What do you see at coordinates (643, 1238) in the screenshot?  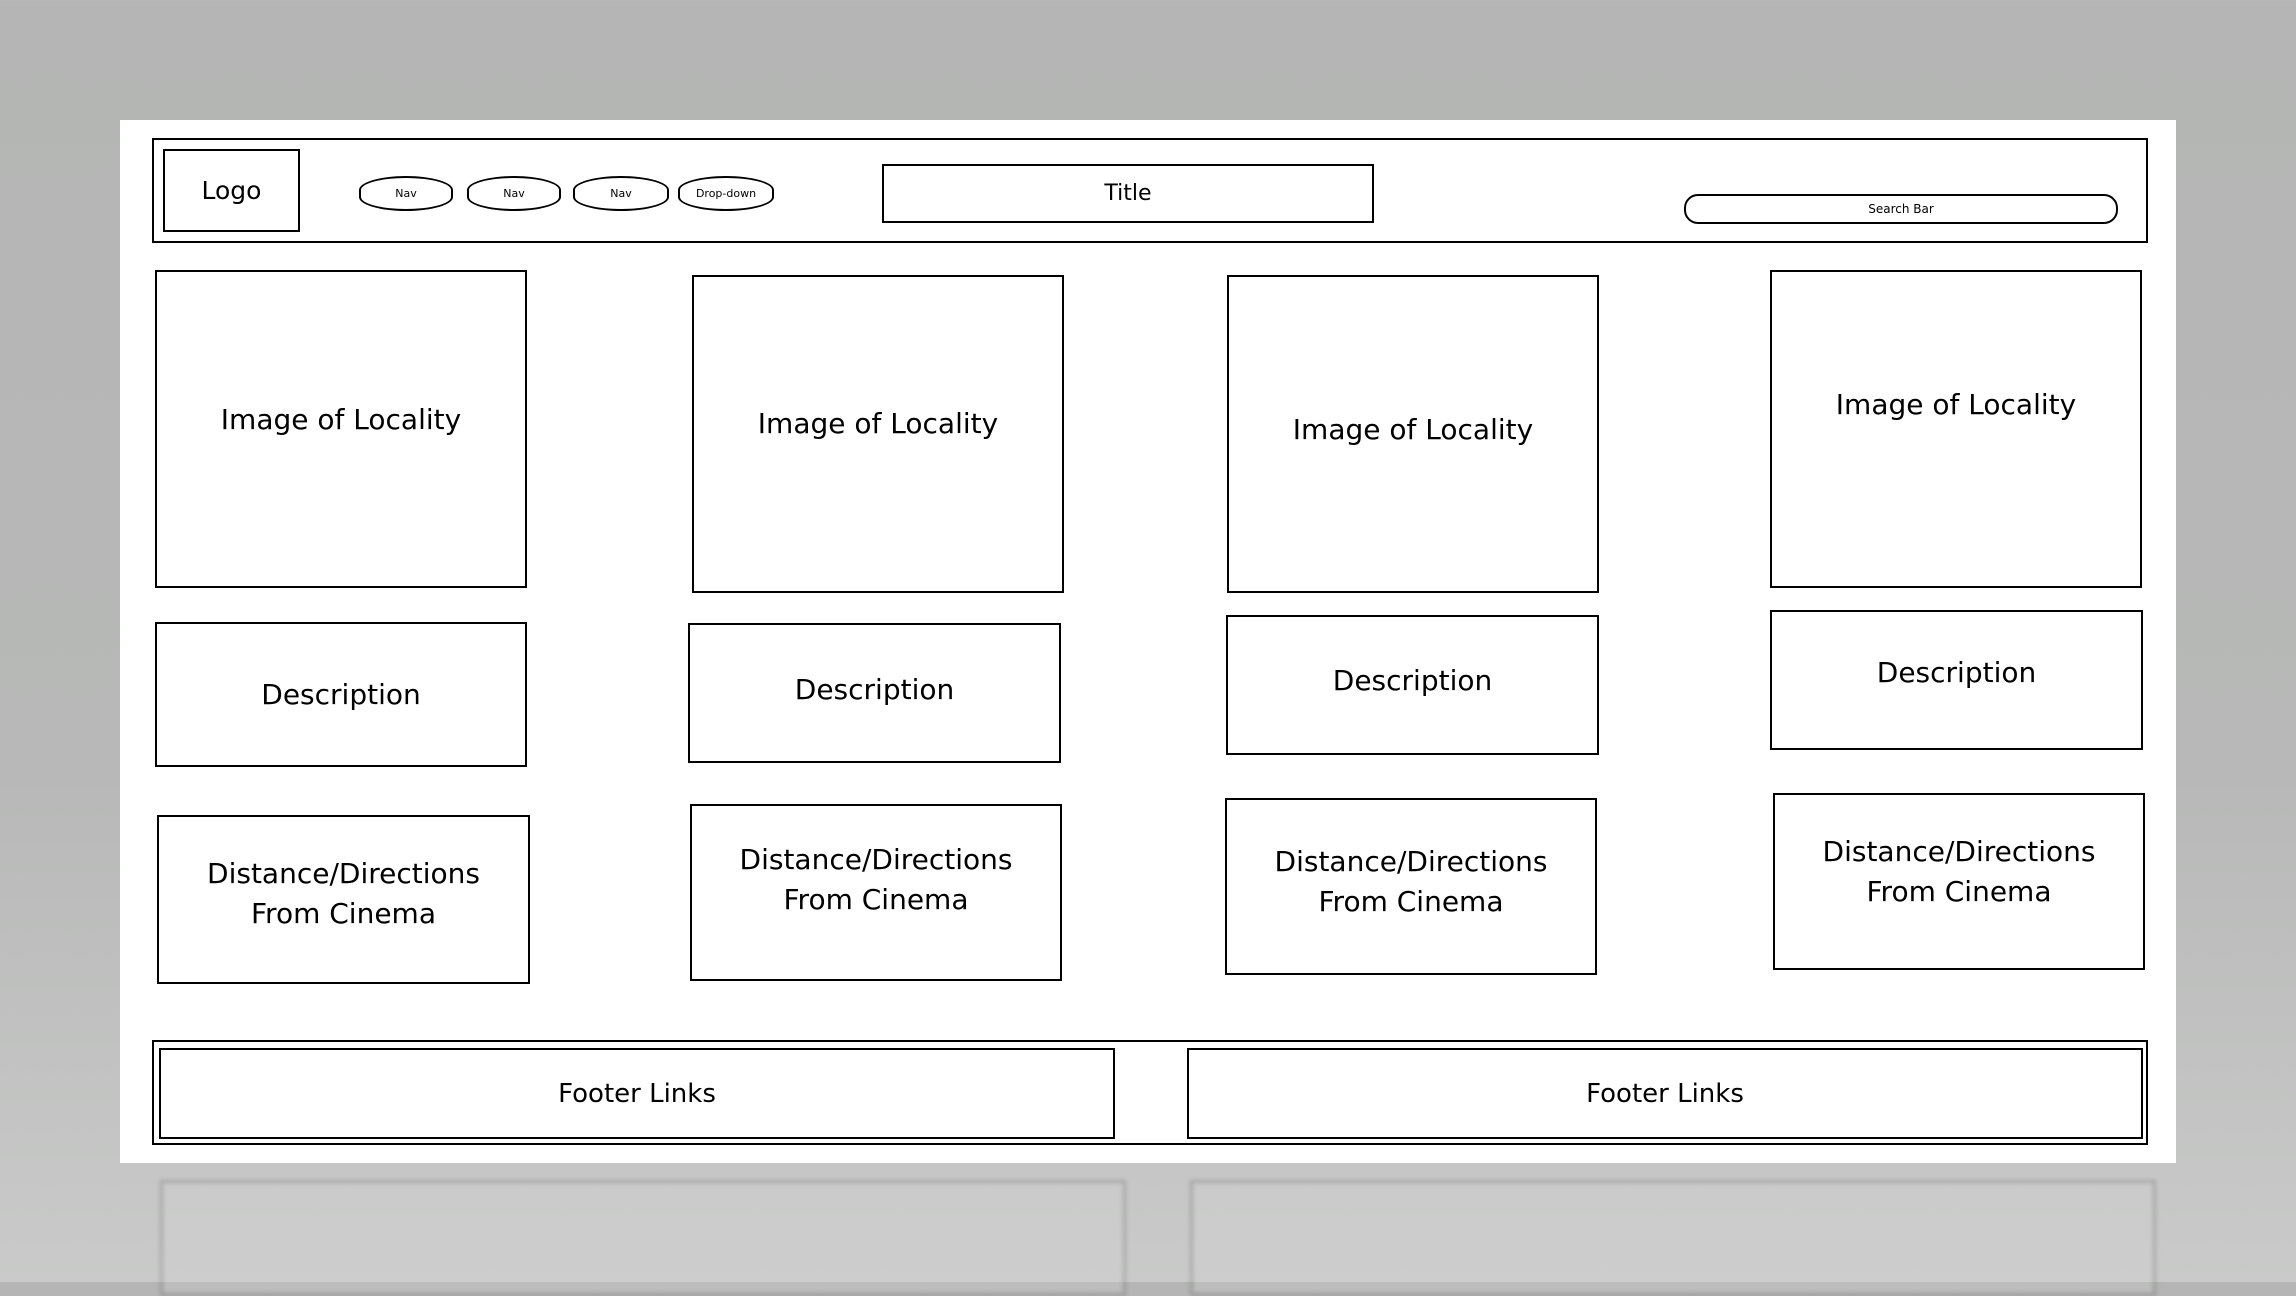 I see `footer-reflection-left` at bounding box center [643, 1238].